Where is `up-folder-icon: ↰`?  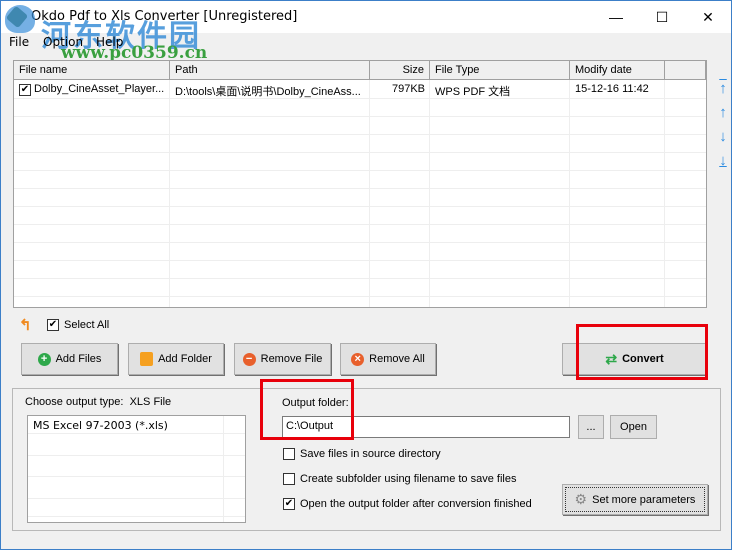
up-folder-icon: ↰ is located at coordinates (25, 325).